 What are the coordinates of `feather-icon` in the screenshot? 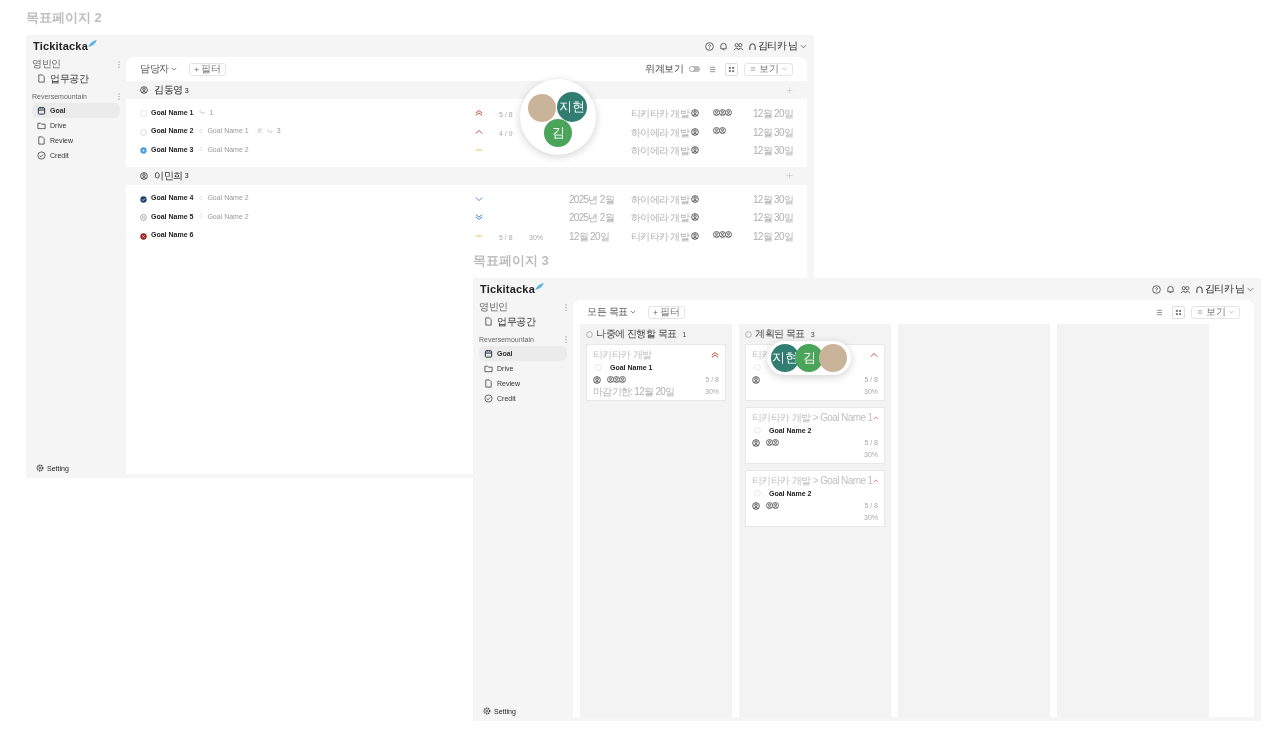 It's located at (539, 286).